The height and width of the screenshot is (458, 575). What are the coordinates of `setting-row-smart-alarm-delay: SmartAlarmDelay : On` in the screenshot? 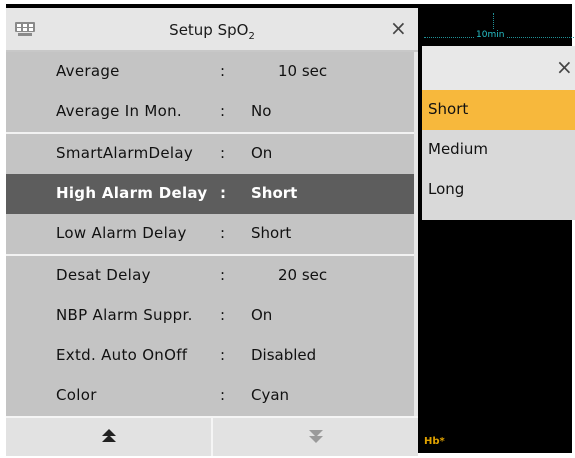 It's located at (210, 154).